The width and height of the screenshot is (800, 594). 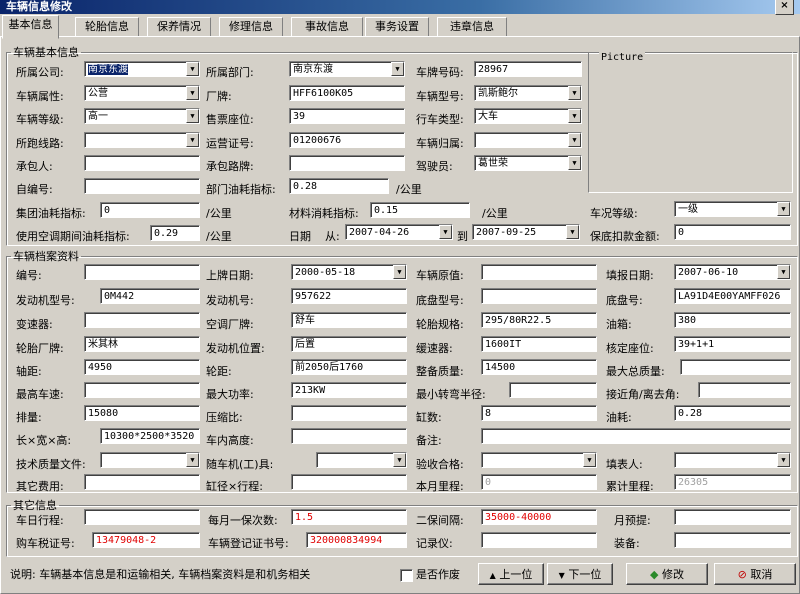 I want to click on daily-input, so click(x=142, y=517).